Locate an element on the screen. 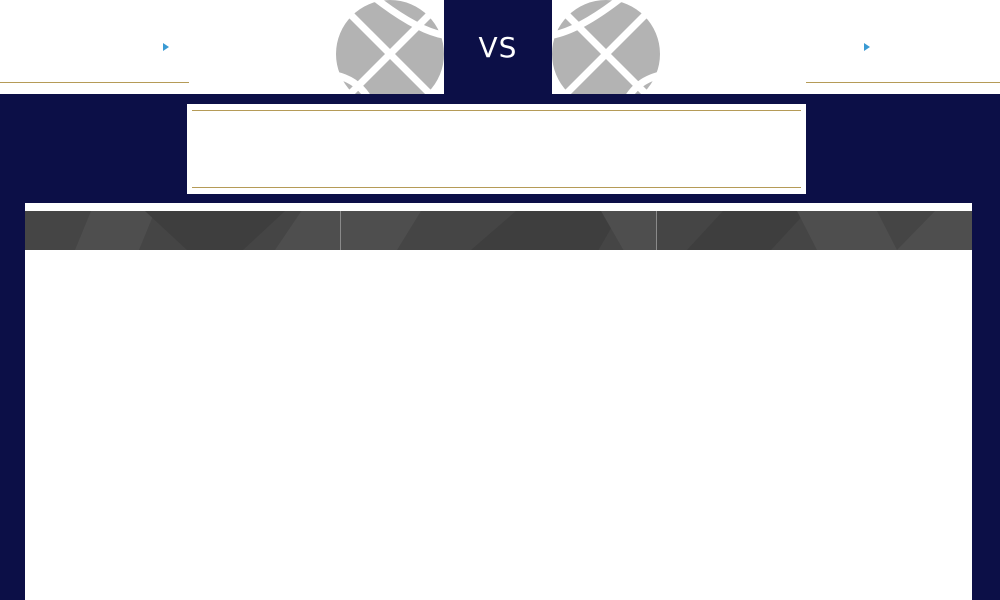 This screenshot has width=1000, height=600. home-team-panel is located at coordinates (94, 41).